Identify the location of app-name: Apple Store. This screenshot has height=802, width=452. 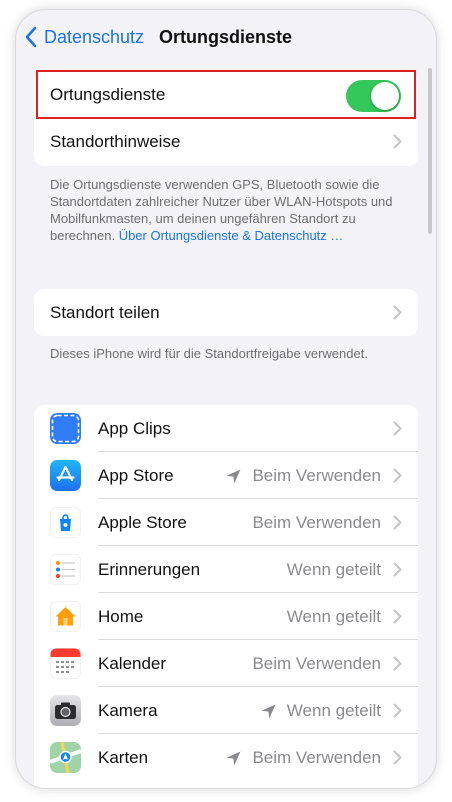
(142, 522).